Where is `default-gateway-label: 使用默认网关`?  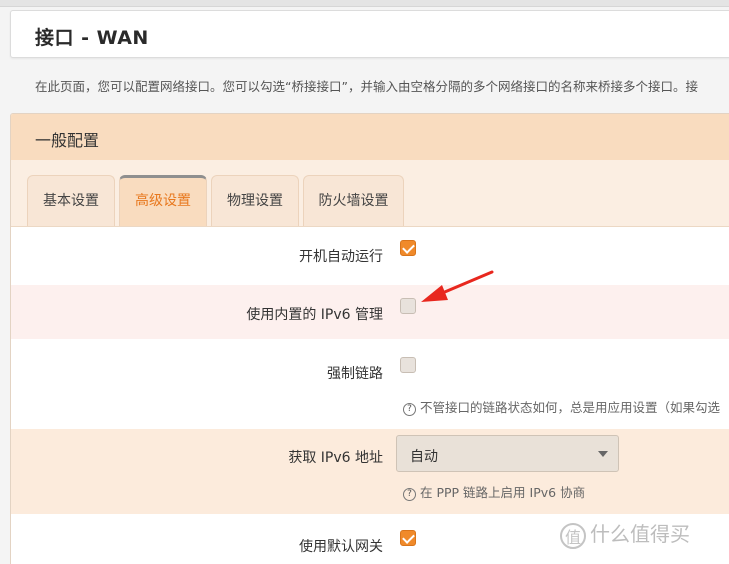
default-gateway-label: 使用默认网关 is located at coordinates (341, 547).